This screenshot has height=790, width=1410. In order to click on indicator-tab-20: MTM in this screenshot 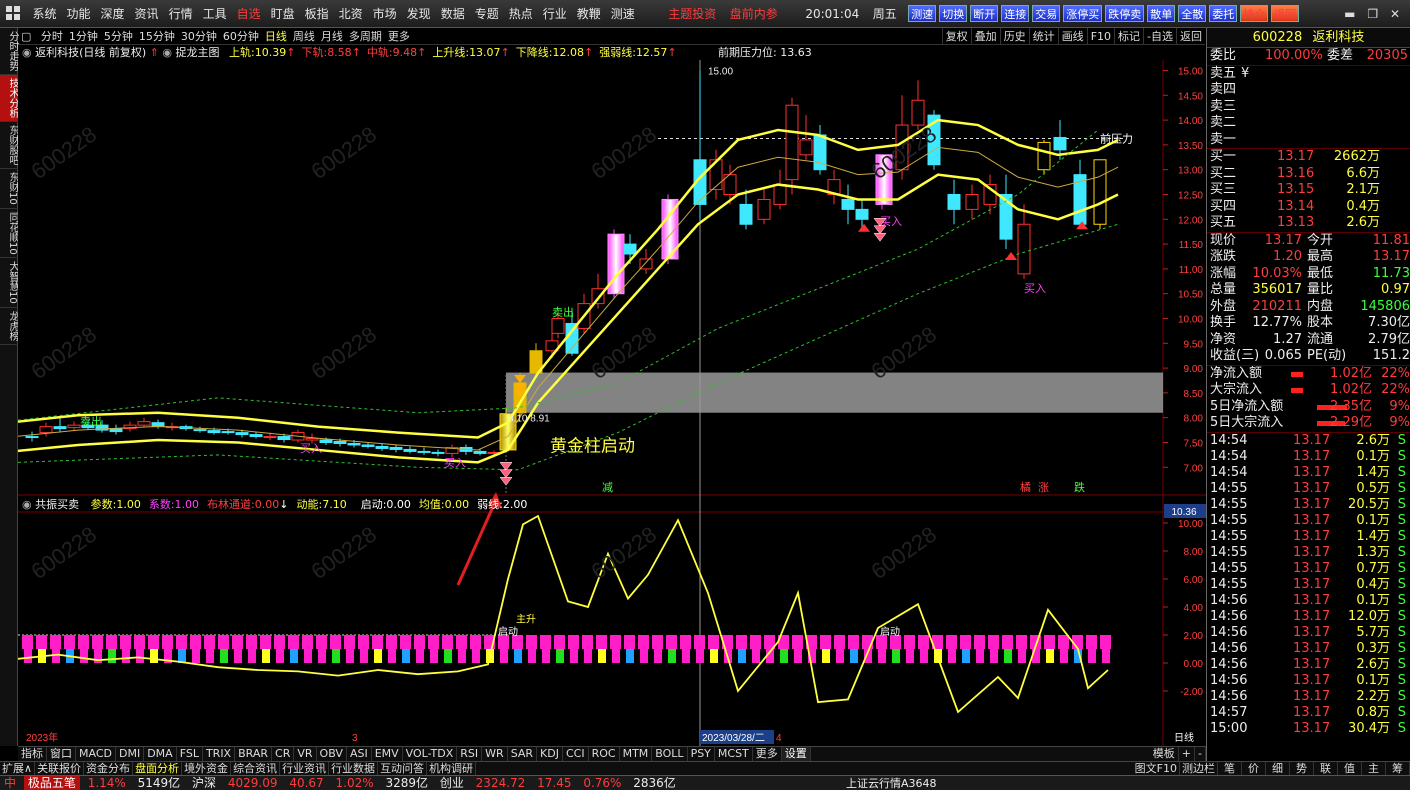, I will do `click(636, 754)`.